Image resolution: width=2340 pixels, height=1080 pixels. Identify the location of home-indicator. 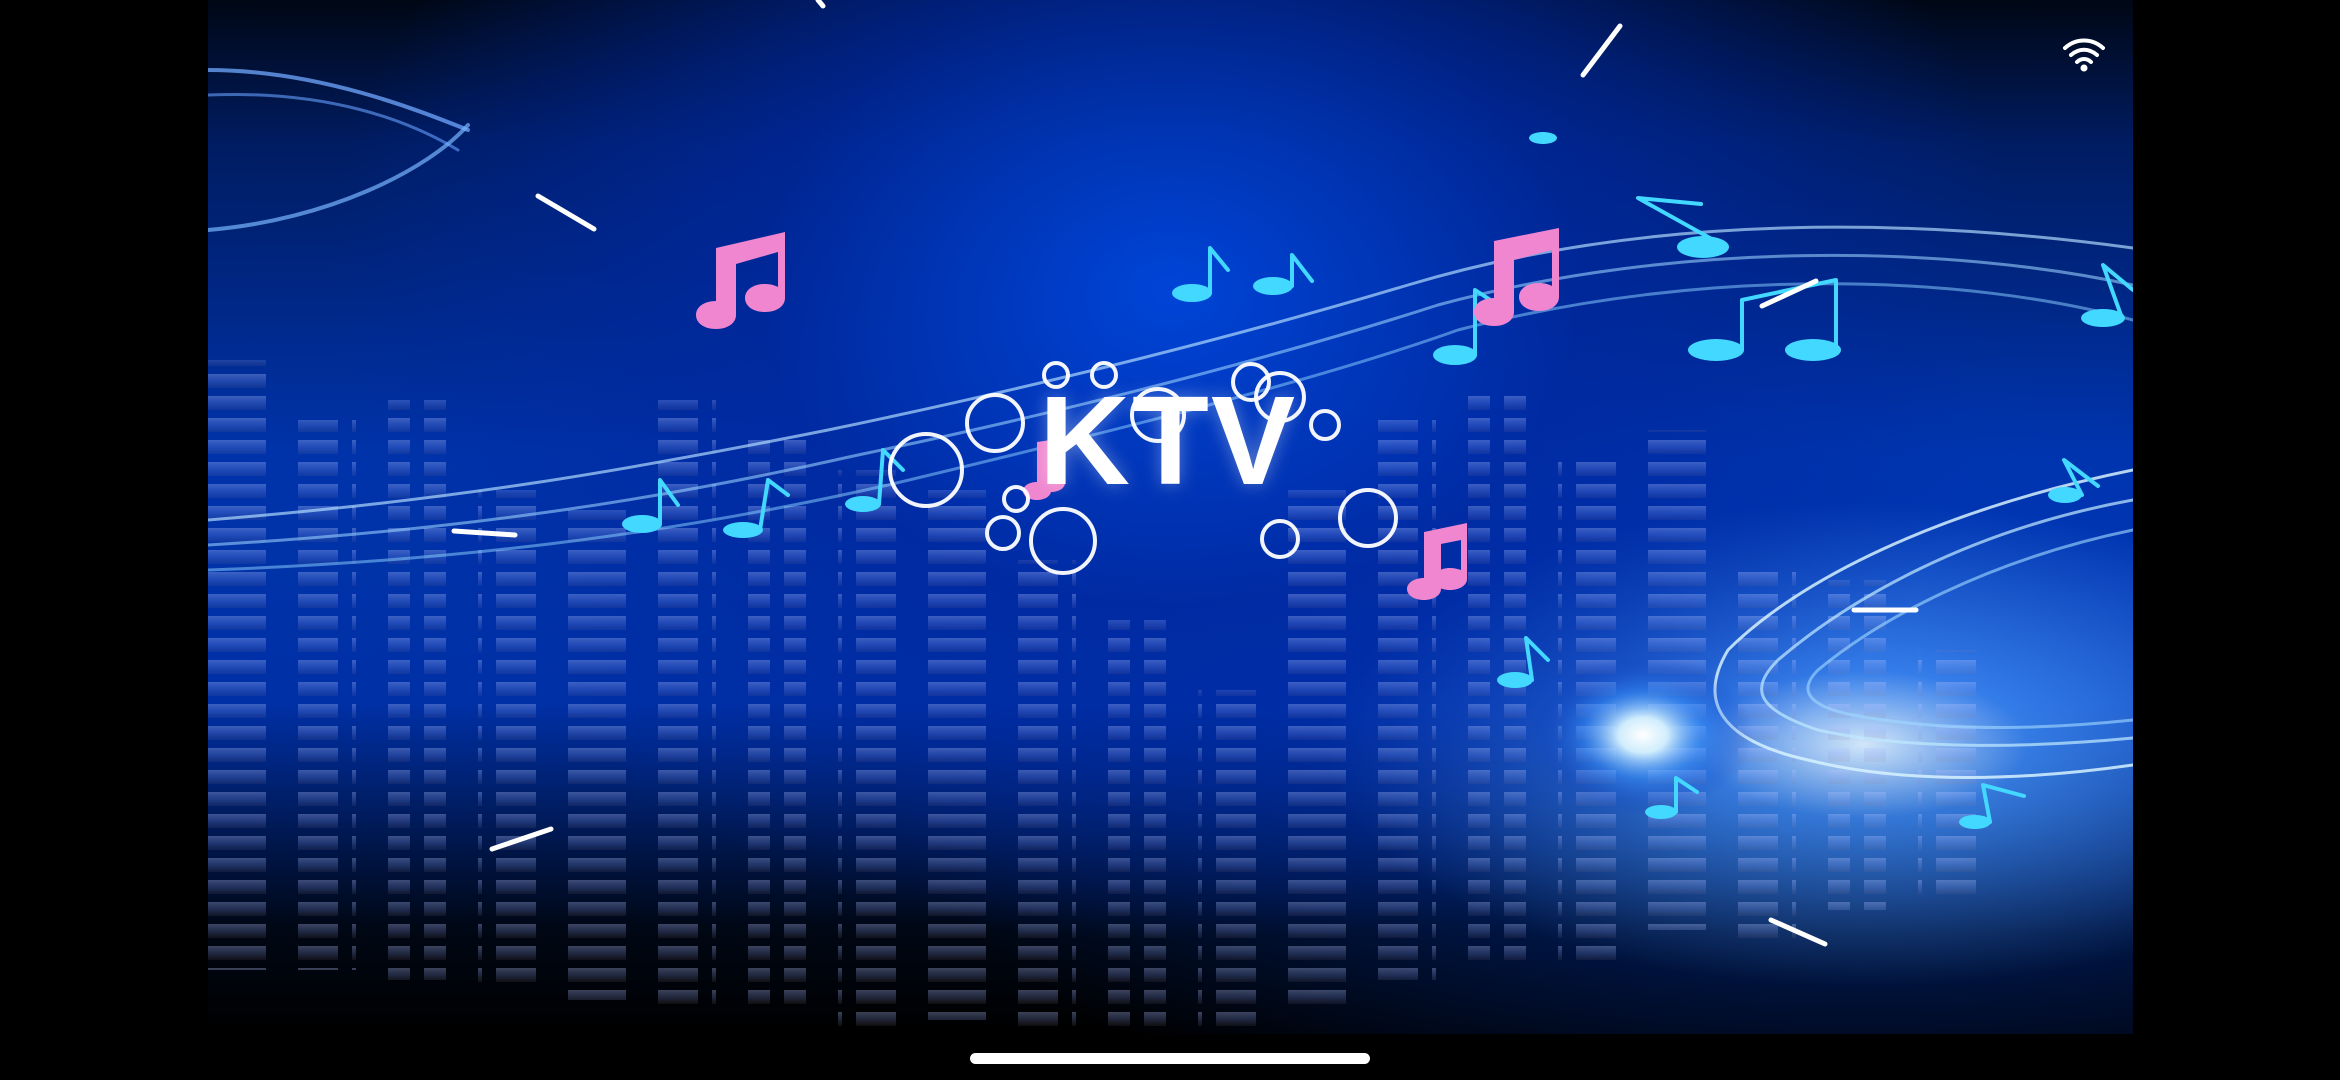
(1170, 1058).